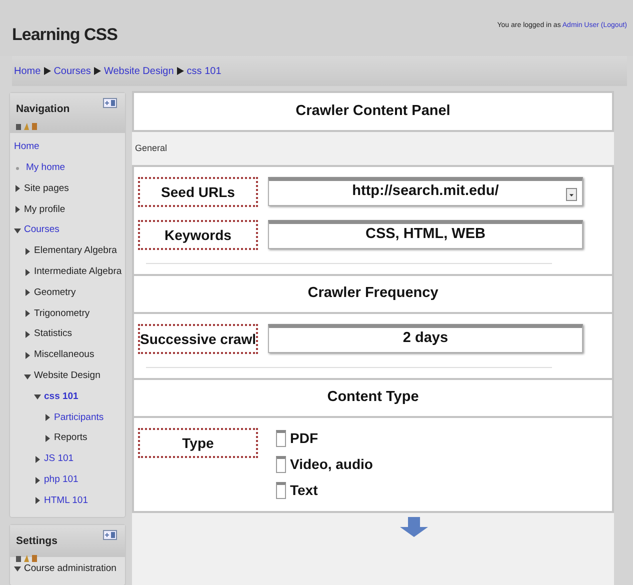 The width and height of the screenshot is (633, 585). I want to click on nav-item: Intermediate Algebra, so click(78, 272).